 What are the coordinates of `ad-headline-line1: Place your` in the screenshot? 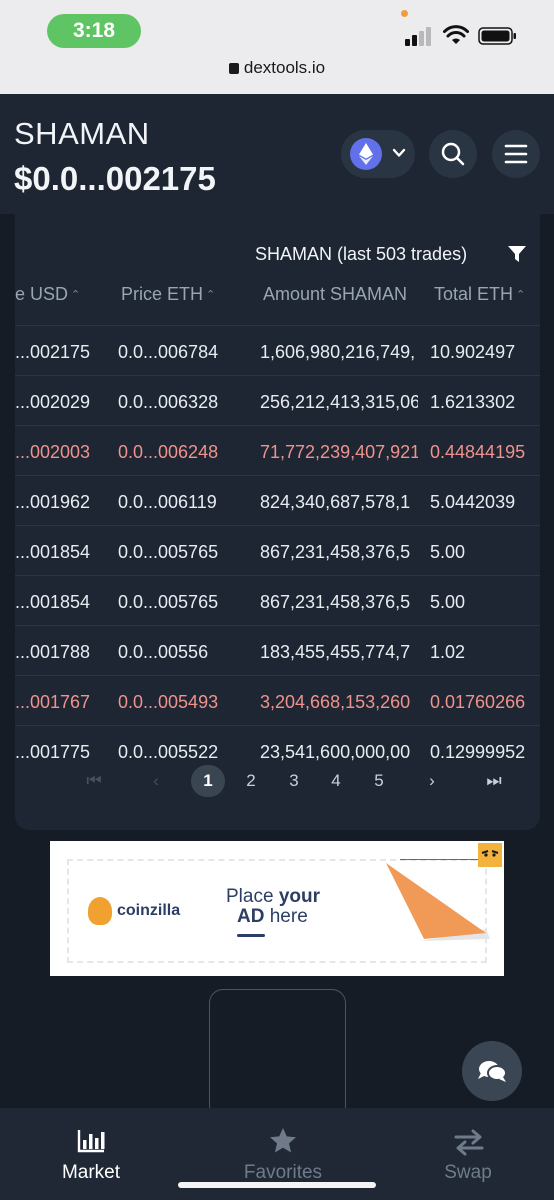 It's located at (273, 896).